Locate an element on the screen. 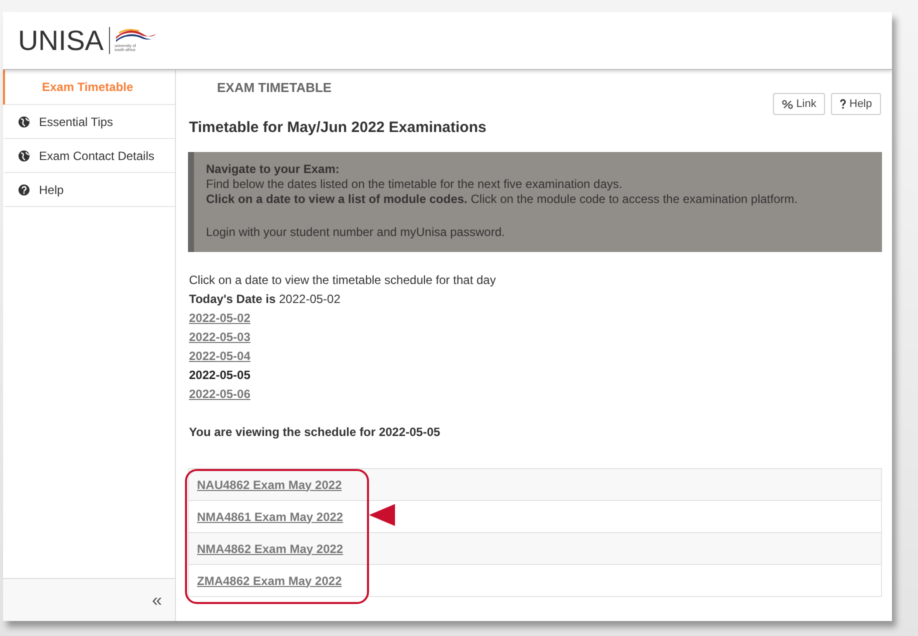  notice-title: Navigate to your Exam: is located at coordinates (273, 169).